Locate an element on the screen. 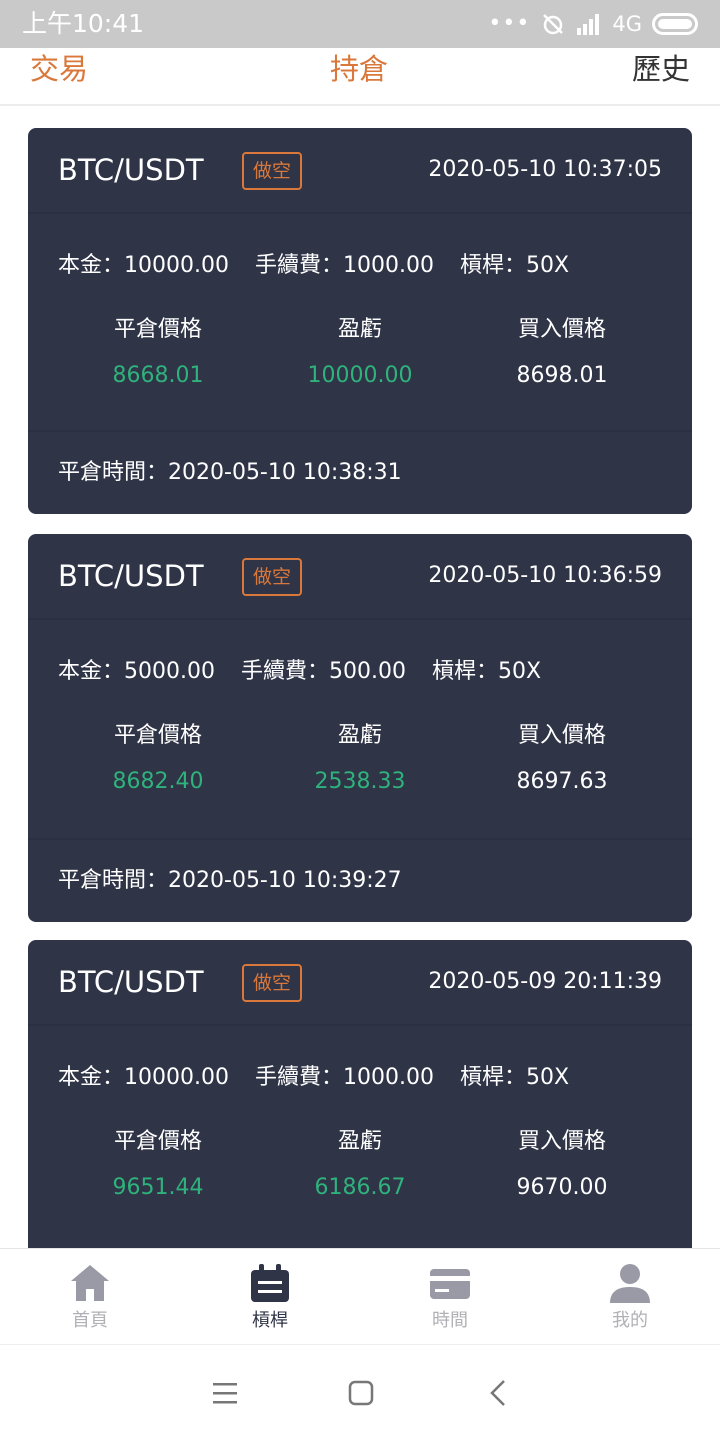 The width and height of the screenshot is (720, 1440). leverage: 槓桿：50X is located at coordinates (514, 265).